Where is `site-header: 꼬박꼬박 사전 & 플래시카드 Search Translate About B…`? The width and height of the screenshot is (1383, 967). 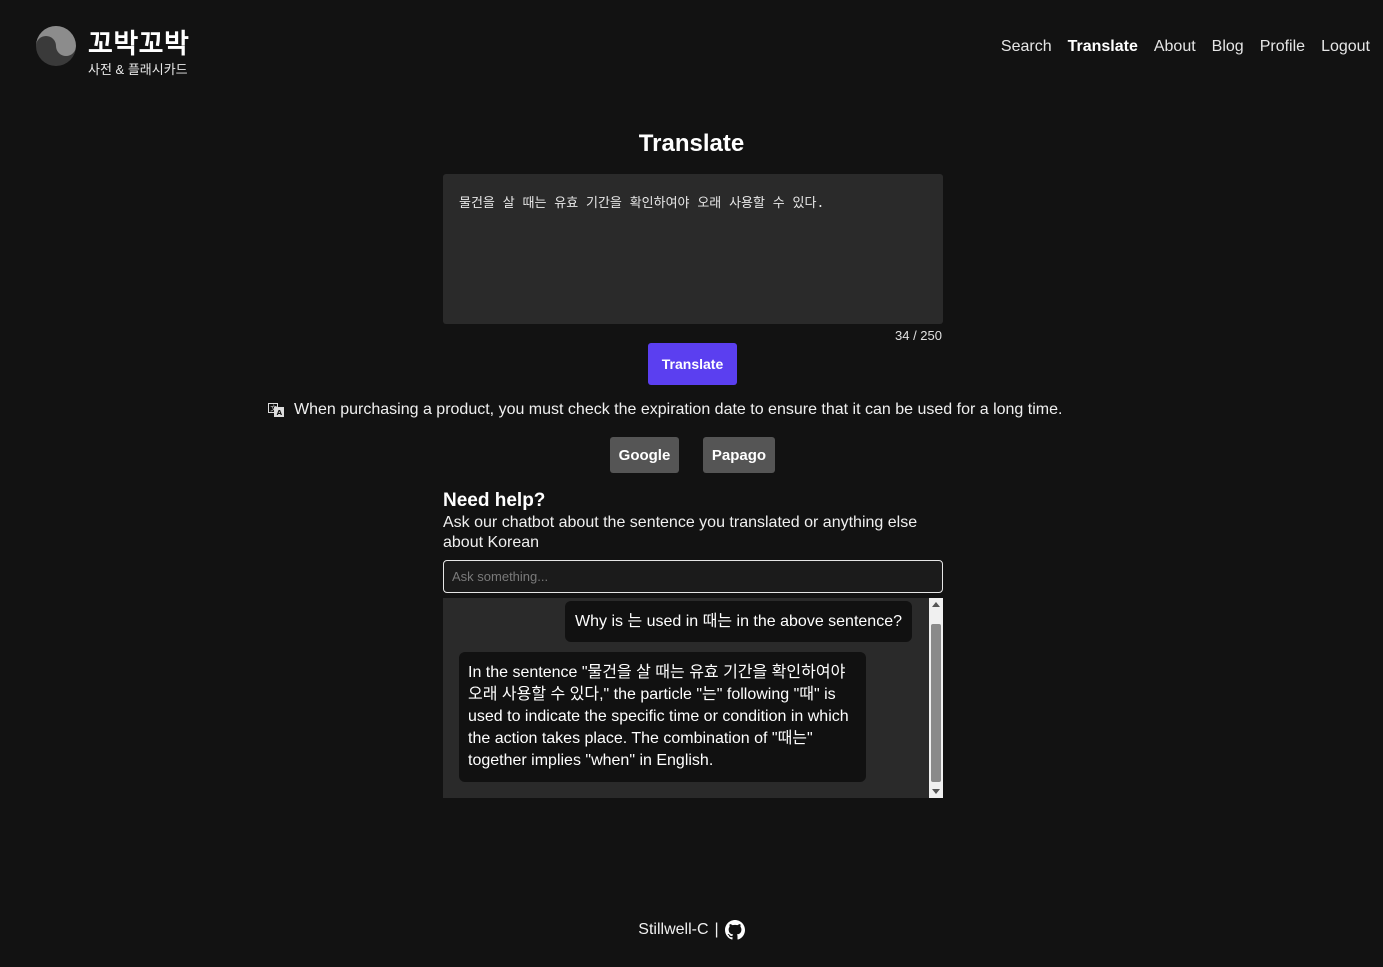
site-header: 꼬박꼬박 사전 & 플래시카드 Search Translate About B… is located at coordinates (691, 45).